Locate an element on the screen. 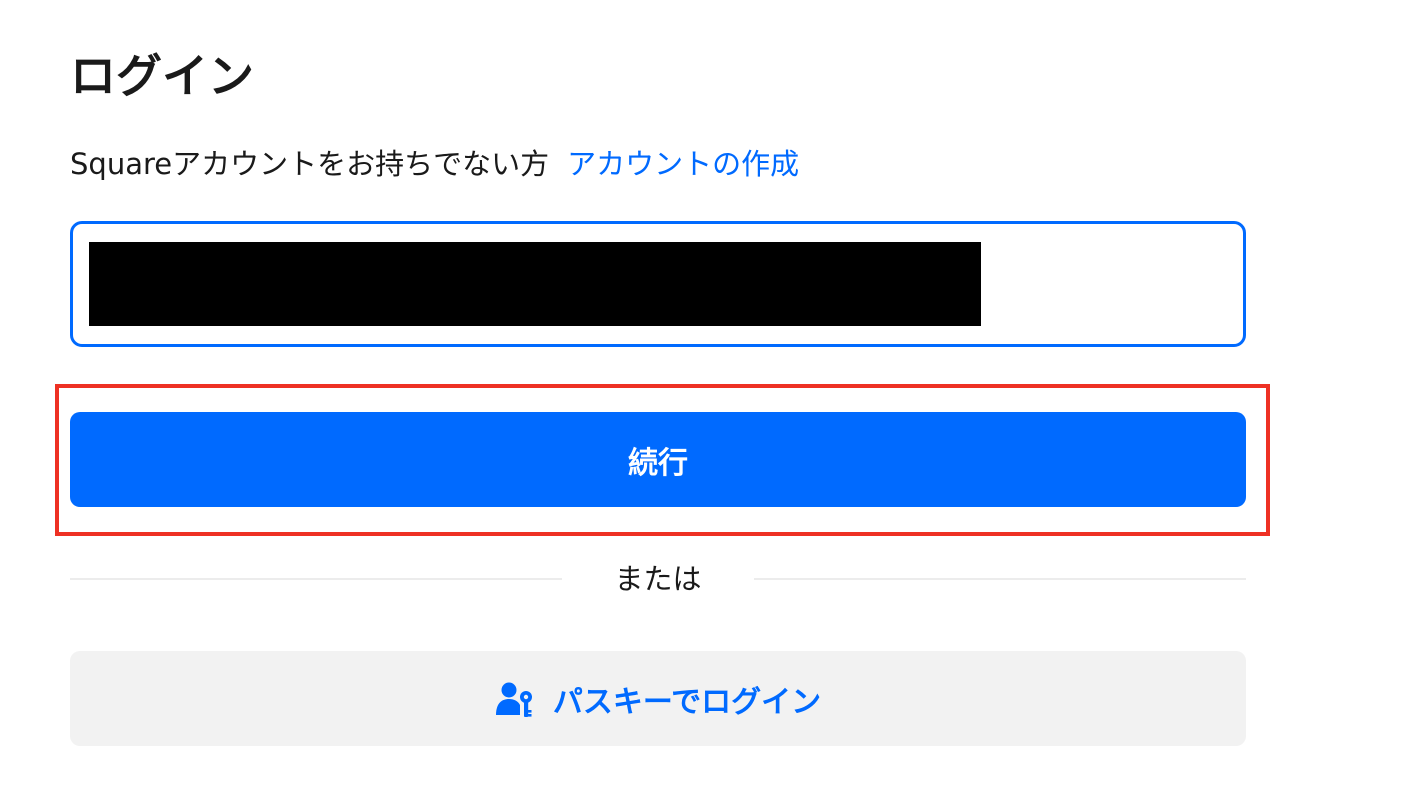 The height and width of the screenshot is (794, 1428). page-title: ログイン is located at coordinates (162, 76).